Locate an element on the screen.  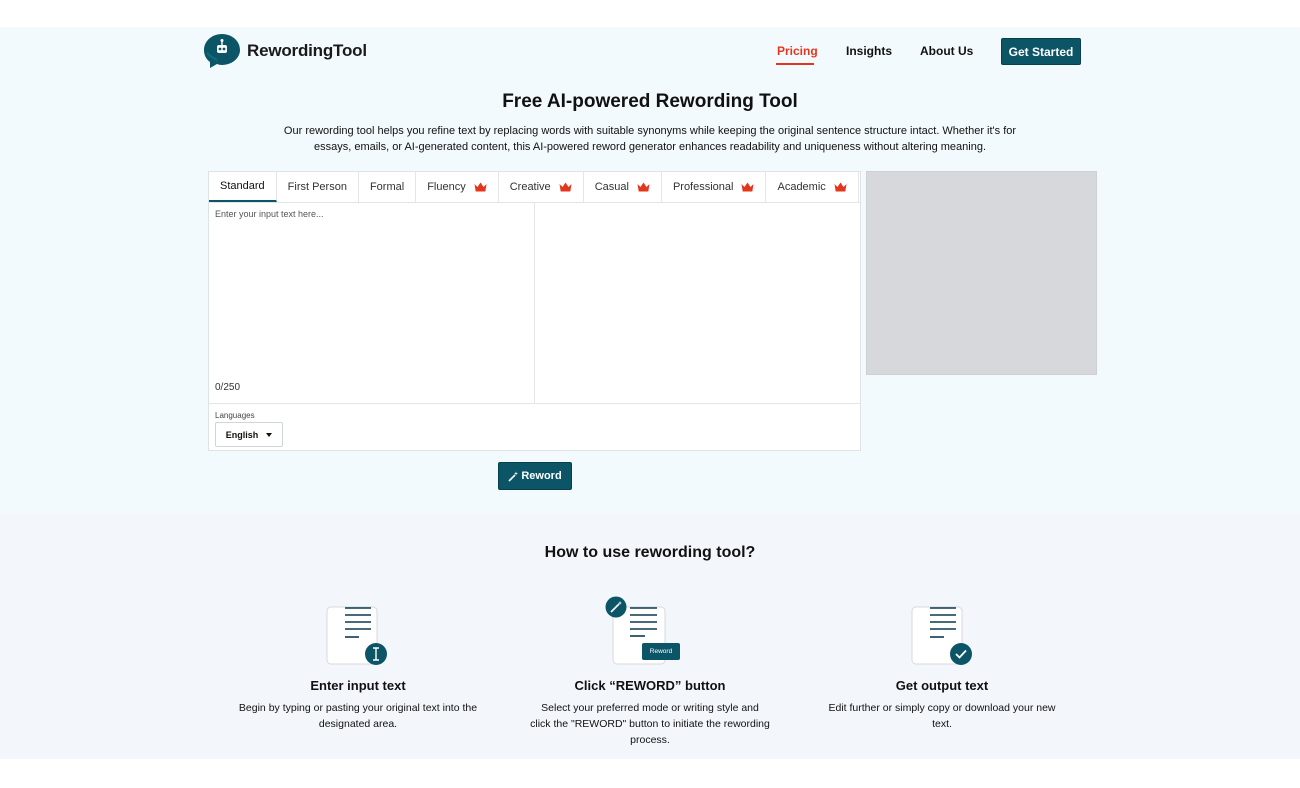
step-2-reword-badge-label: Reword is located at coordinates (661, 651).